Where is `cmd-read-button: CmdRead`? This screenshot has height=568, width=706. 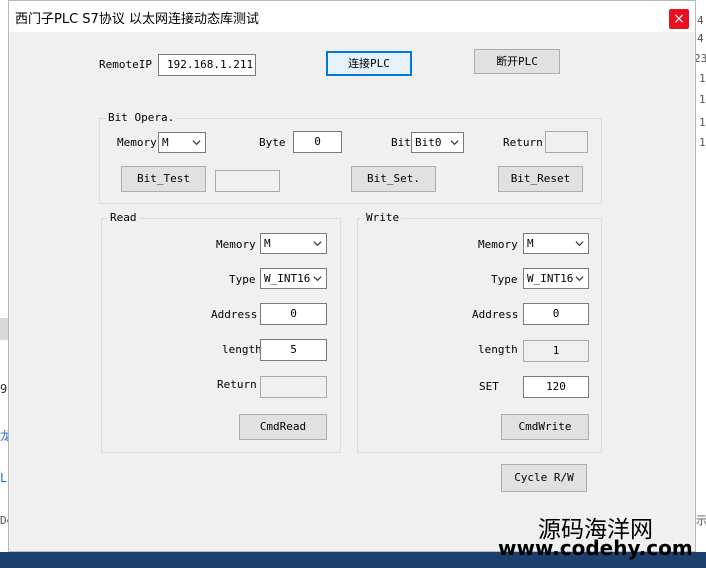 cmd-read-button: CmdRead is located at coordinates (283, 427).